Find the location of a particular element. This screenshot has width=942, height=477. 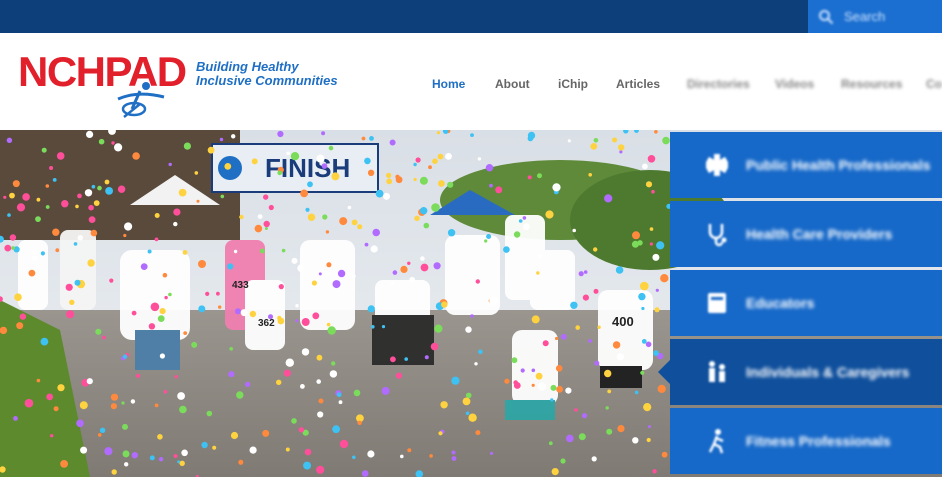

menu-label-individuals: Individuals & Caregivers is located at coordinates (828, 372).